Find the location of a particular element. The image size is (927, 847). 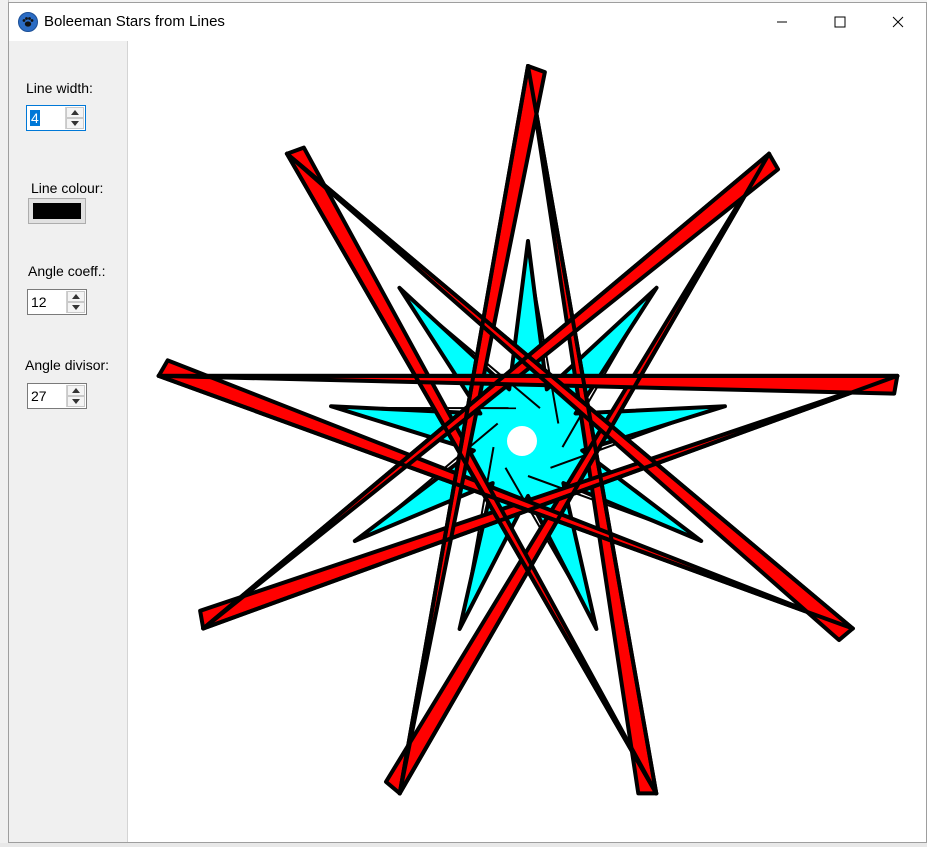

minimize-icon is located at coordinates (782, 22).